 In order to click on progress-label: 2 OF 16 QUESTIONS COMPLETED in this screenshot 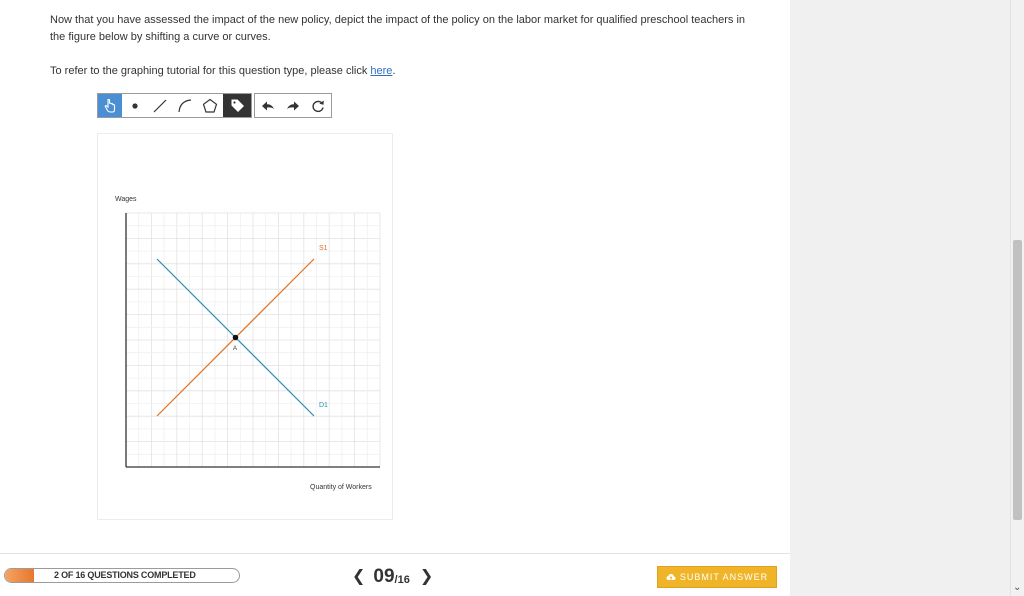, I will do `click(125, 575)`.